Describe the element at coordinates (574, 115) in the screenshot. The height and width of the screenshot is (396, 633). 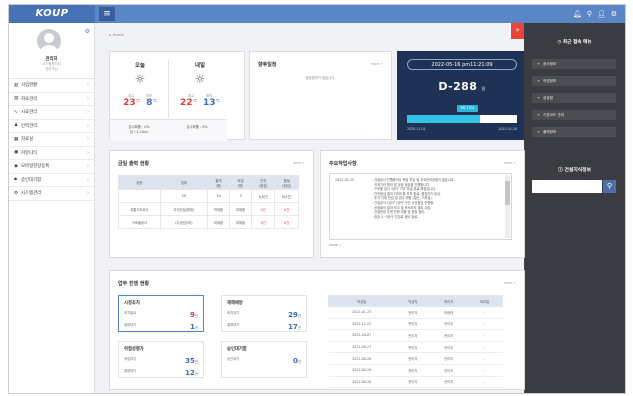
I see `recent-menu-item: ⚭ 기본코드 관리` at that location.